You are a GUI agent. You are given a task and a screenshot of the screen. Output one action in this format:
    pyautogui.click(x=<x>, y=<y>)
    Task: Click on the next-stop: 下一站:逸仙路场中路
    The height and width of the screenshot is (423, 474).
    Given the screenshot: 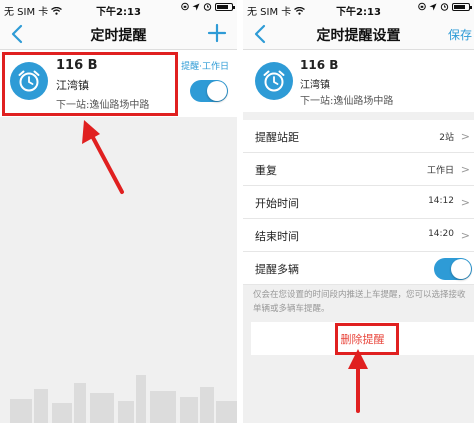 What is the action you would take?
    pyautogui.click(x=347, y=101)
    